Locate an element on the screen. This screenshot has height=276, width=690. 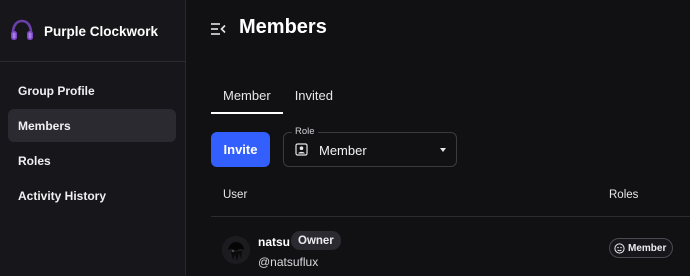
brand-name: Purple Clockwork is located at coordinates (101, 31).